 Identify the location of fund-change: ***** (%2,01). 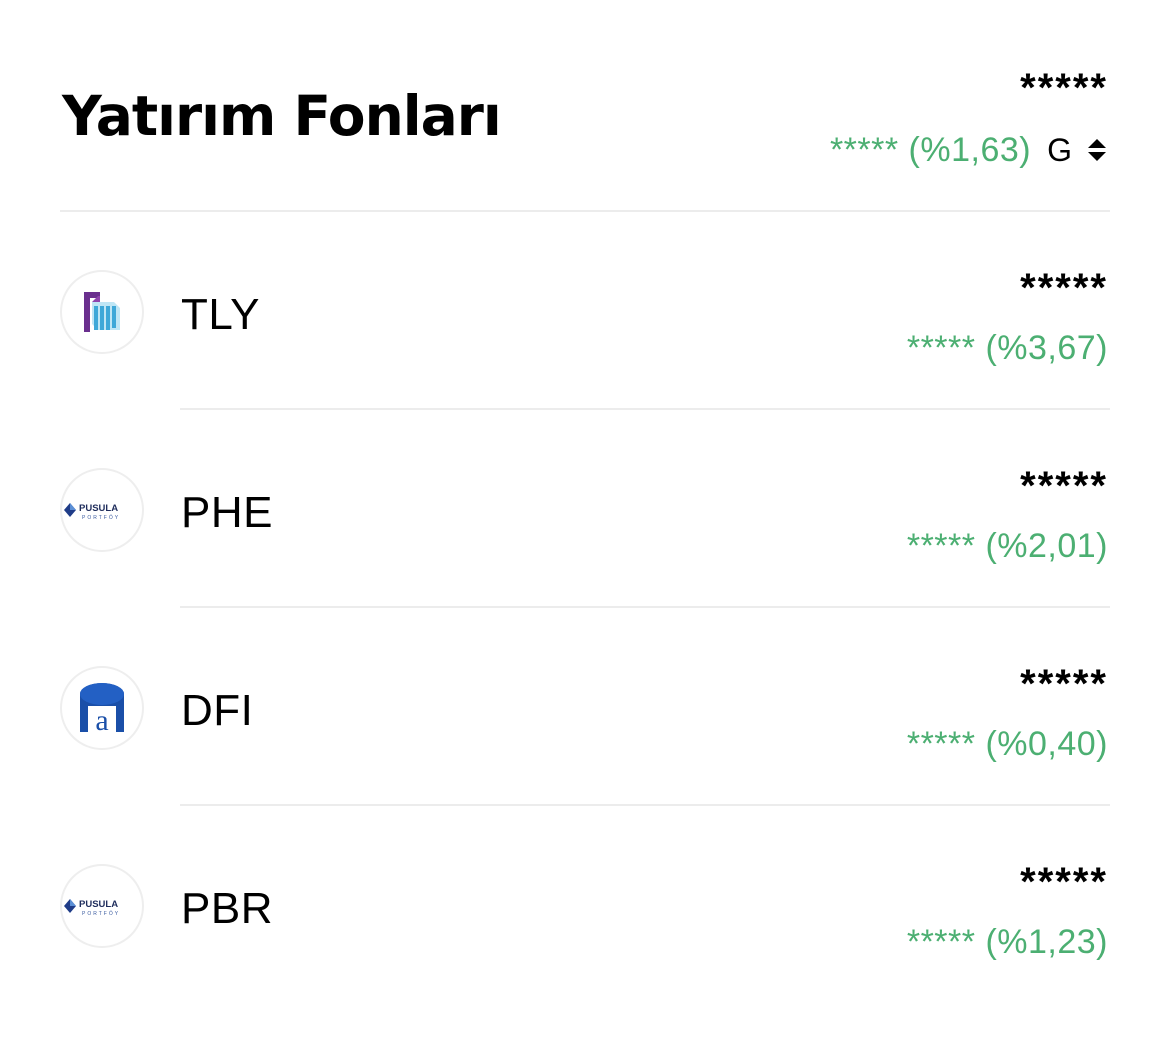
(1007, 546).